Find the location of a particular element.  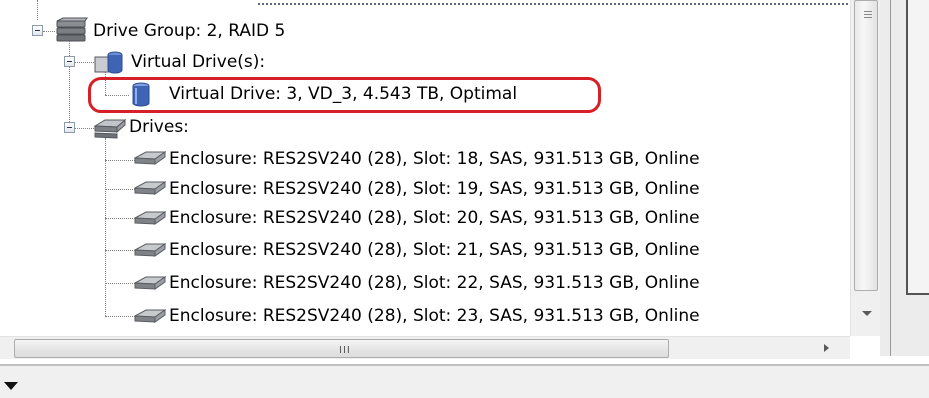

vertical-scrollbar is located at coordinates (865, 168).